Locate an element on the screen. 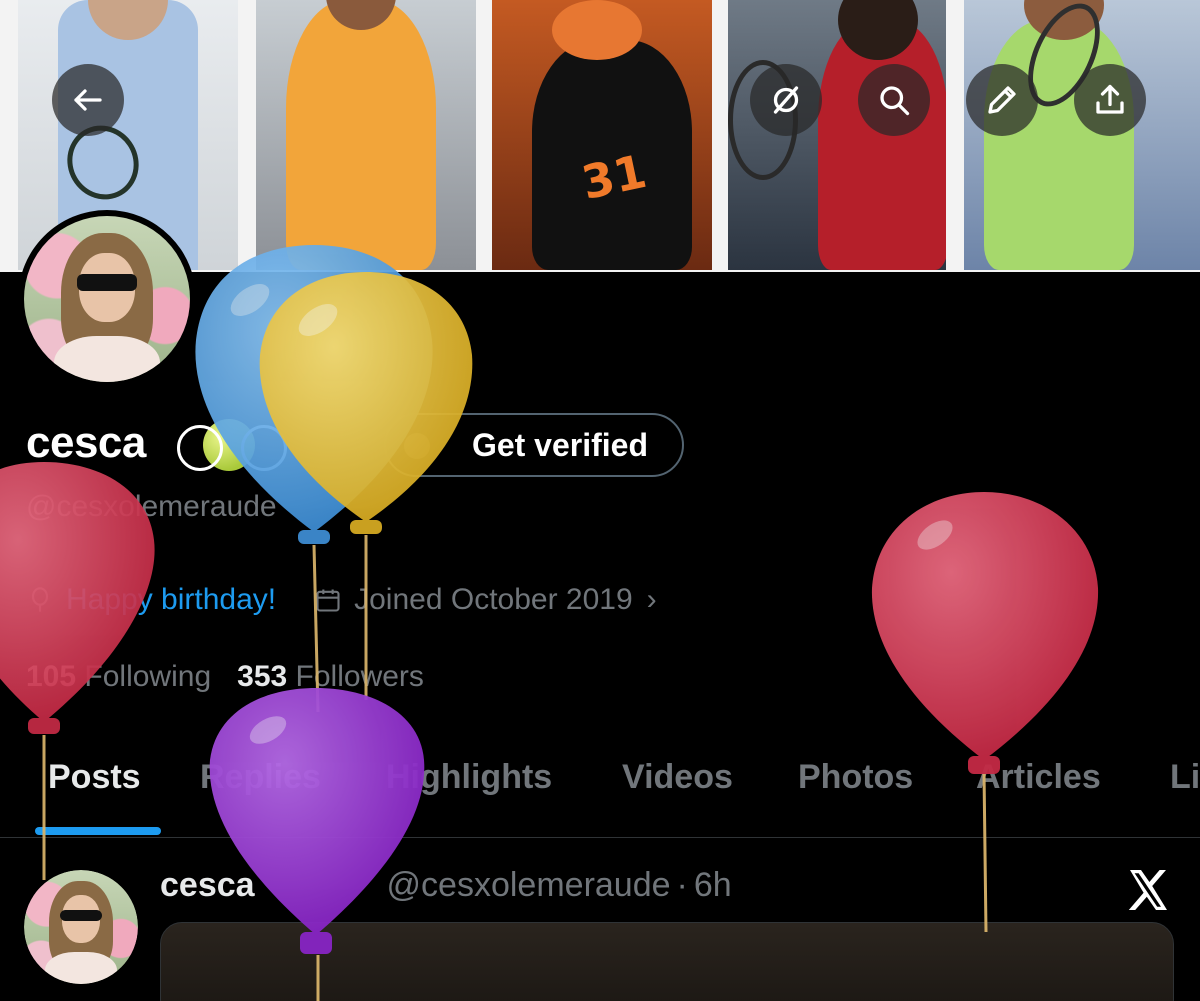 The width and height of the screenshot is (1200, 1001). get-verified-button: Get verified is located at coordinates (534, 445).